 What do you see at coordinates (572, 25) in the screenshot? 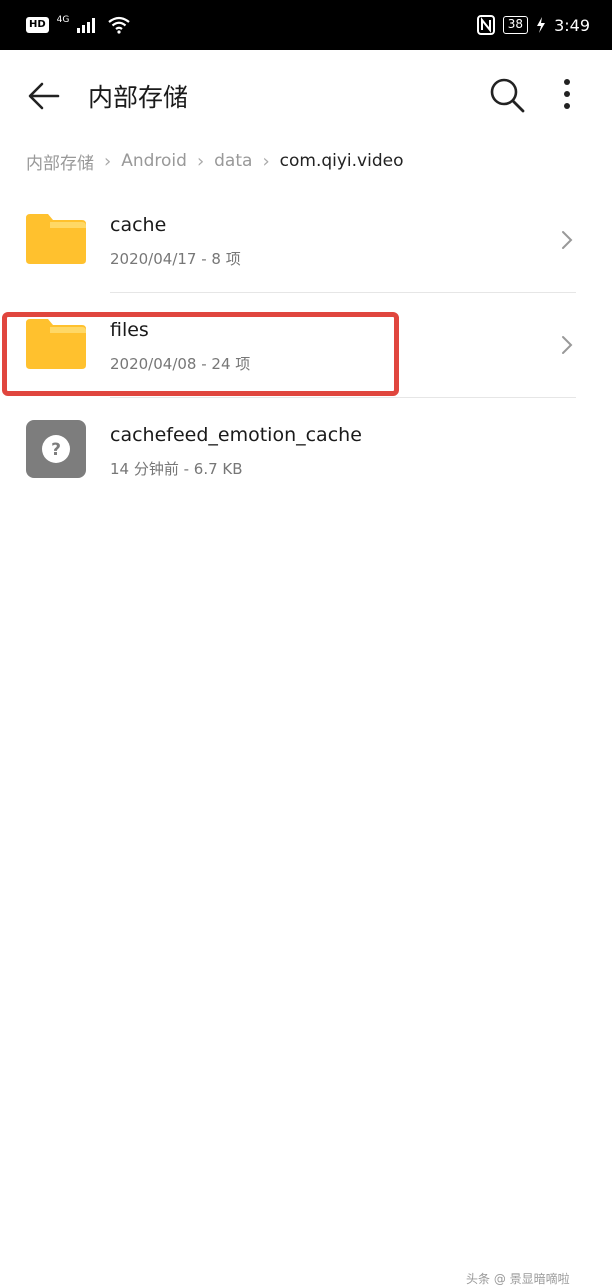
I see `clock: 3:49` at bounding box center [572, 25].